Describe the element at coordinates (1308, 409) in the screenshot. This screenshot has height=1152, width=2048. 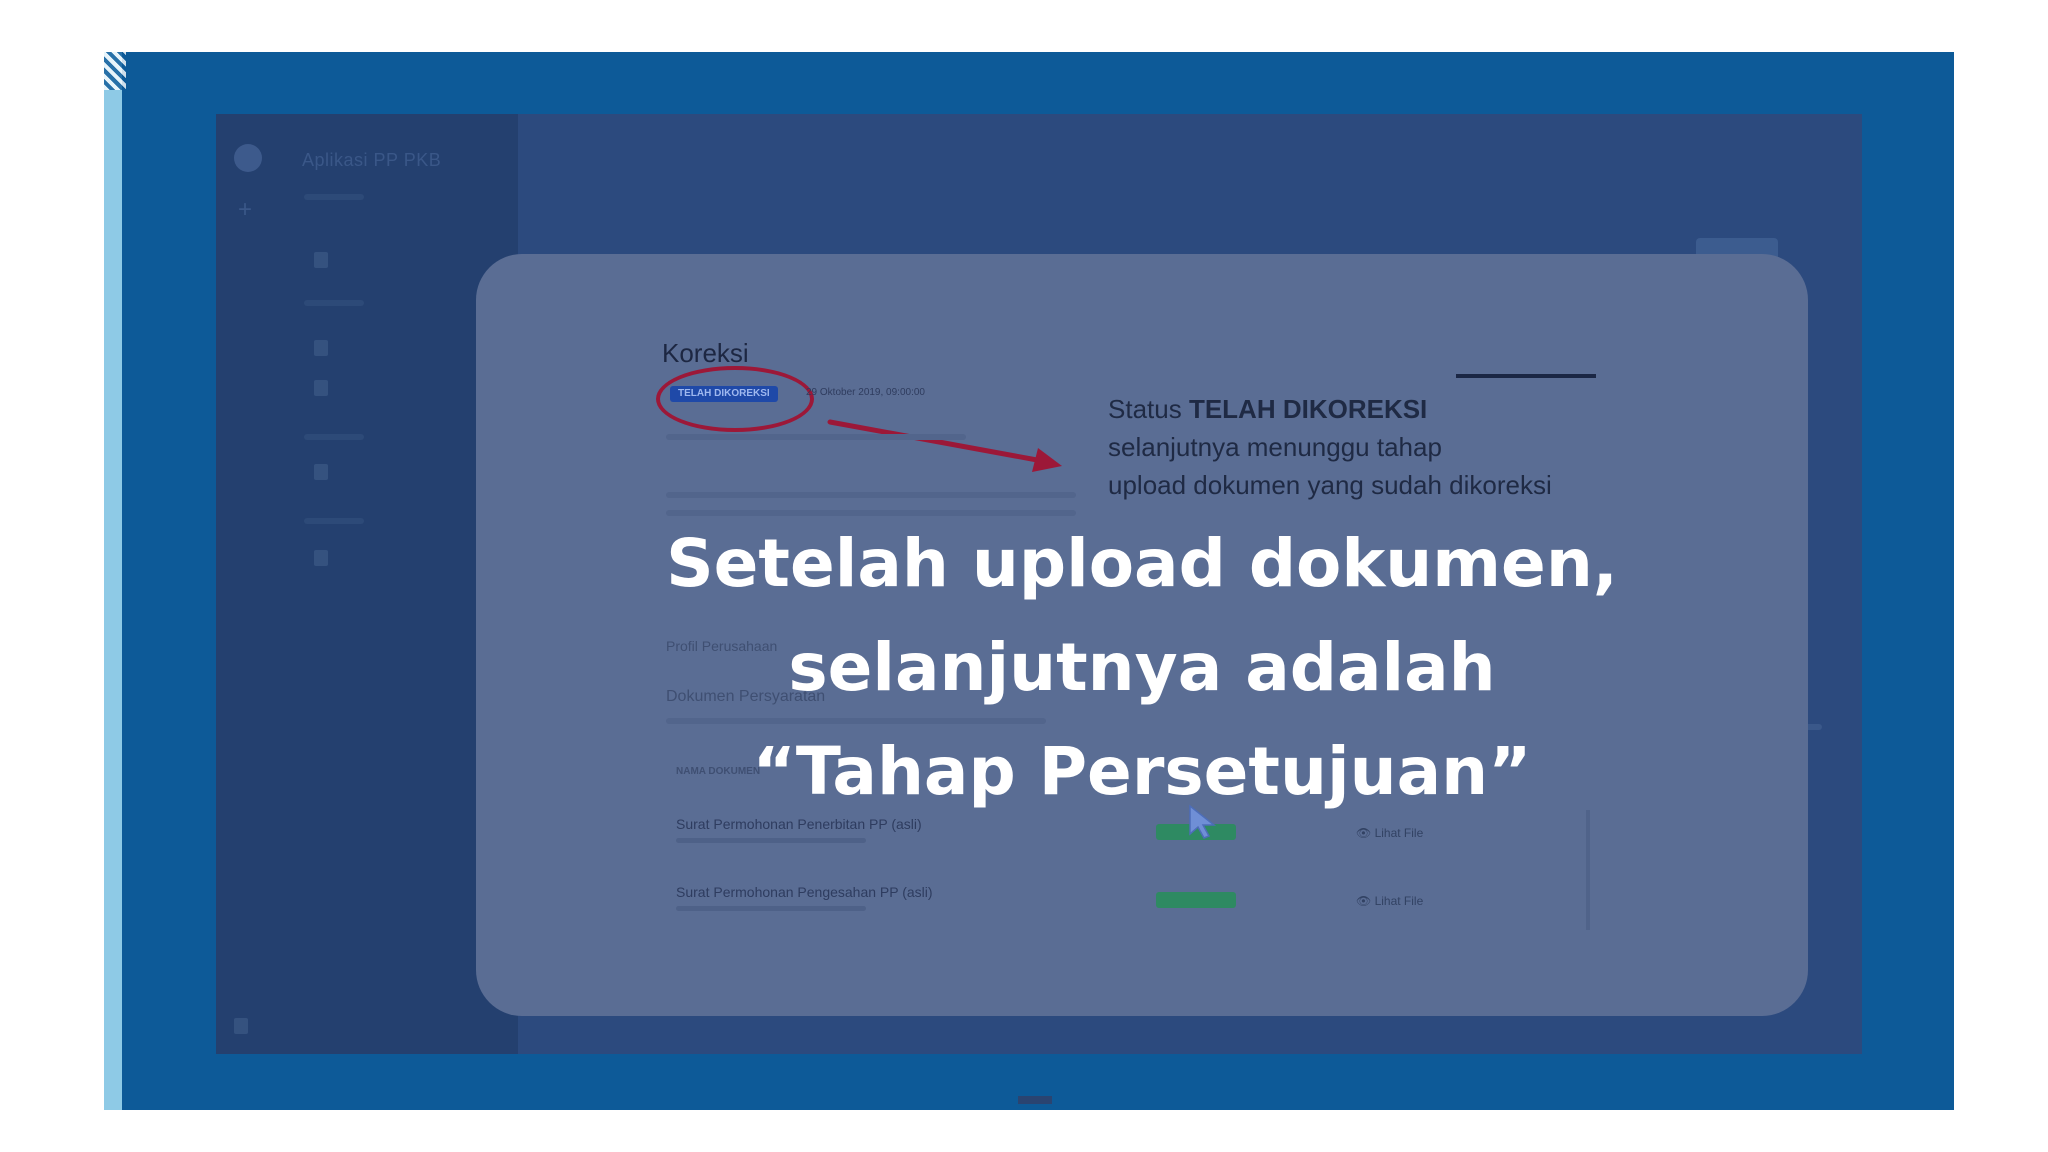
I see `annotation-status: TELAH DIKOREKSI` at that location.